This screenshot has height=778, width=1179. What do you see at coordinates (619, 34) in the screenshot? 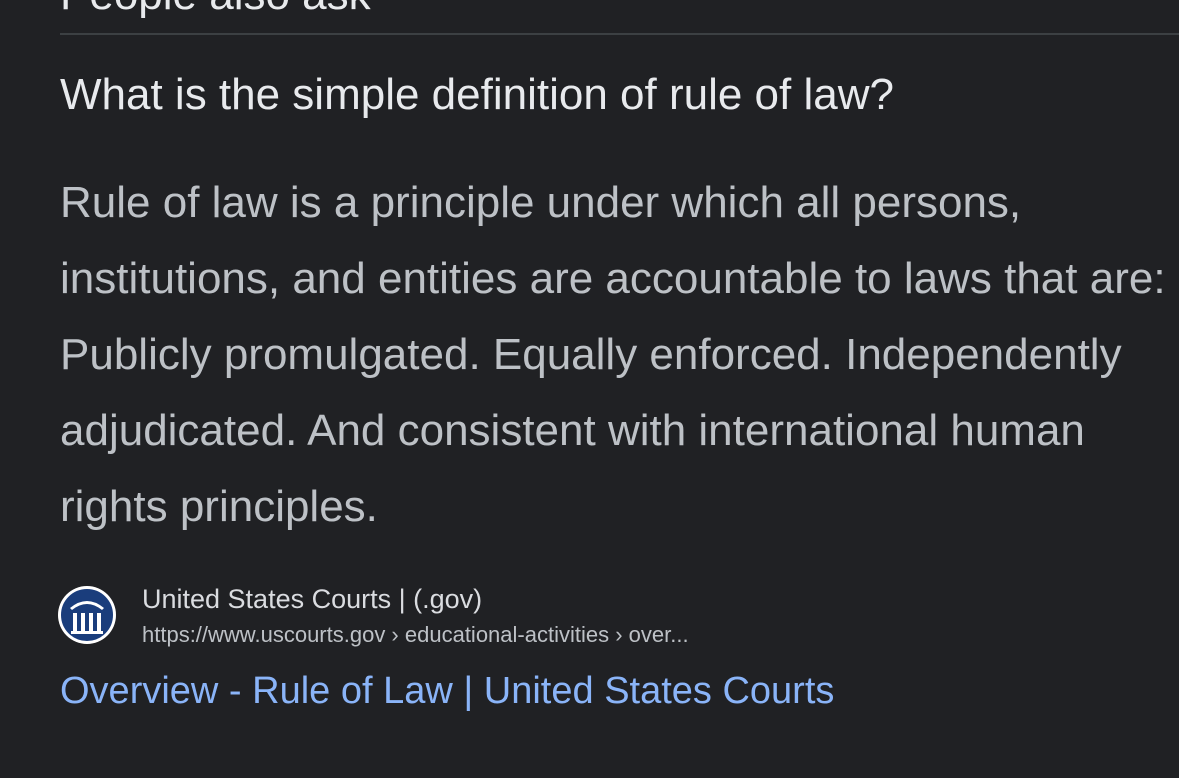
I see `divider` at bounding box center [619, 34].